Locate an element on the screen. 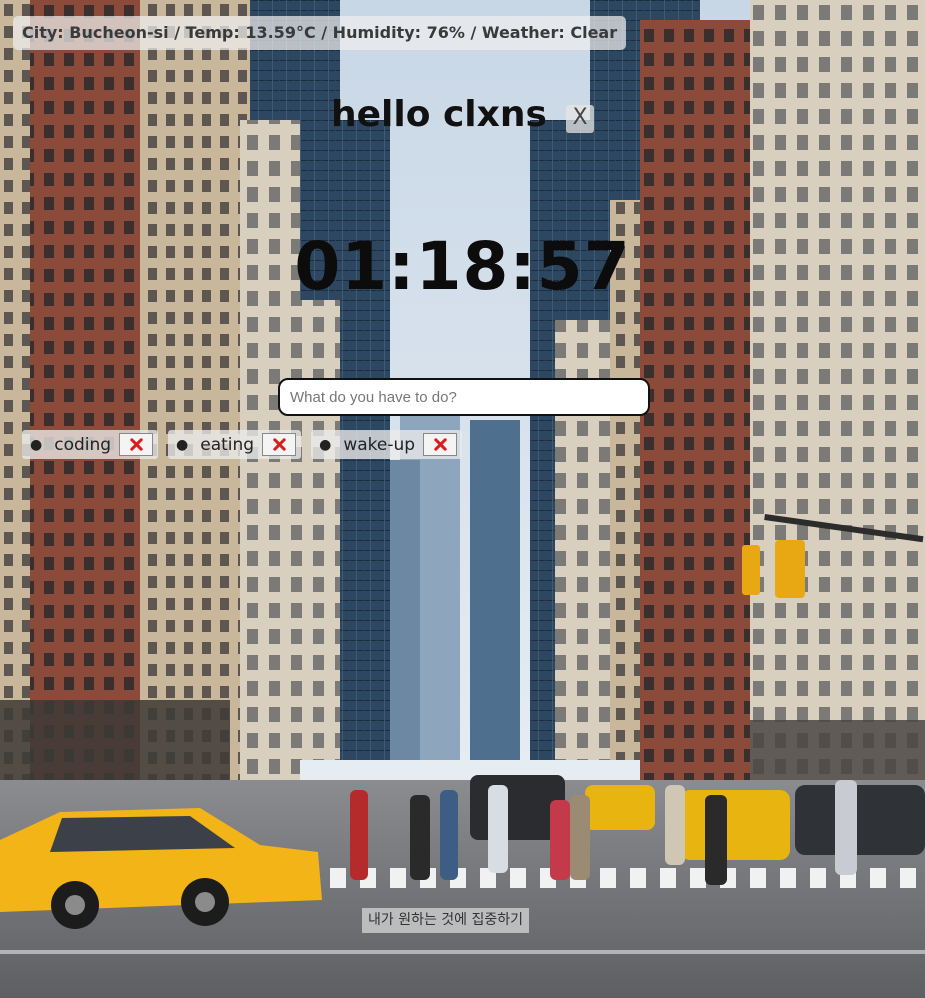  todo-item: ● wake-up is located at coordinates (387, 444).